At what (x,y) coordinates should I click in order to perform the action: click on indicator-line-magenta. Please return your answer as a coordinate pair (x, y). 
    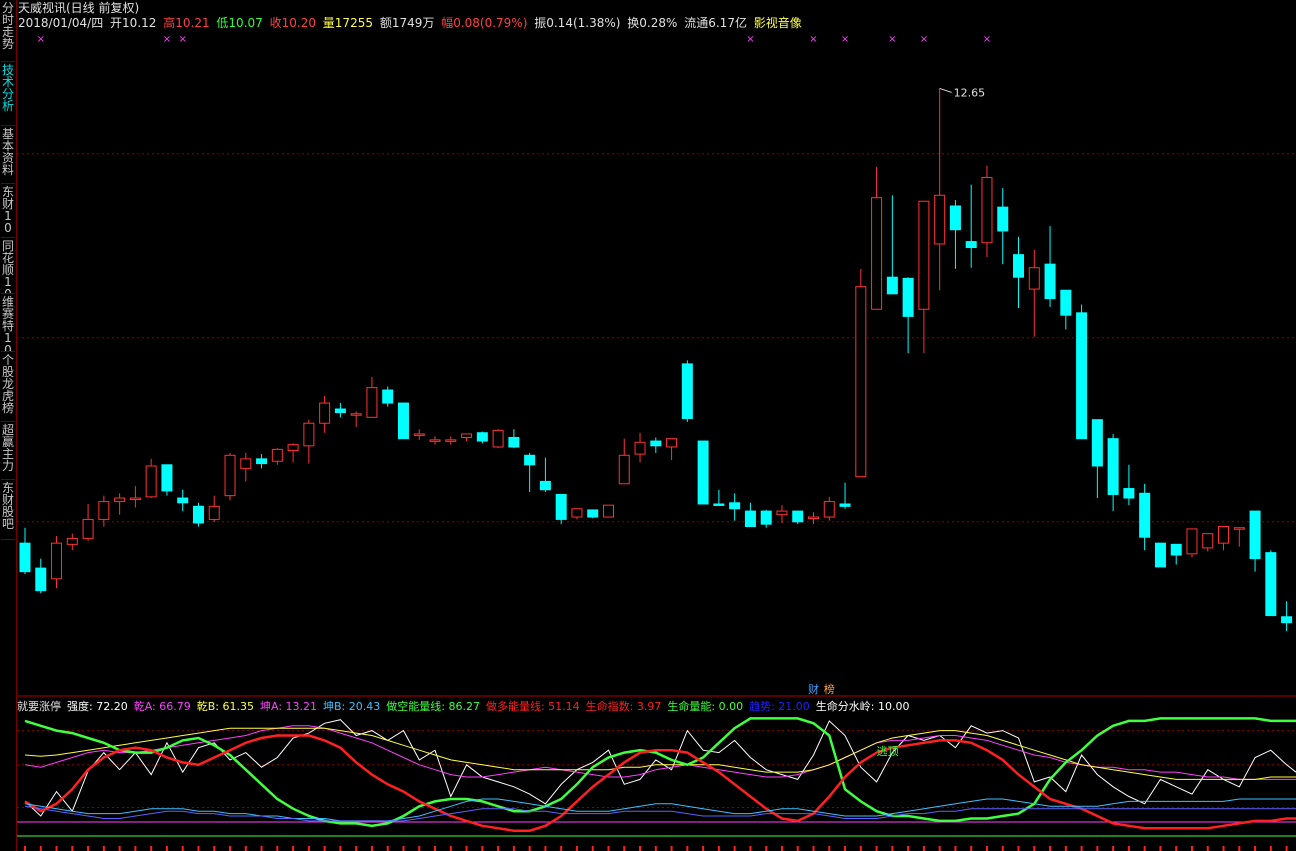
    Looking at the image, I should click on (660, 752).